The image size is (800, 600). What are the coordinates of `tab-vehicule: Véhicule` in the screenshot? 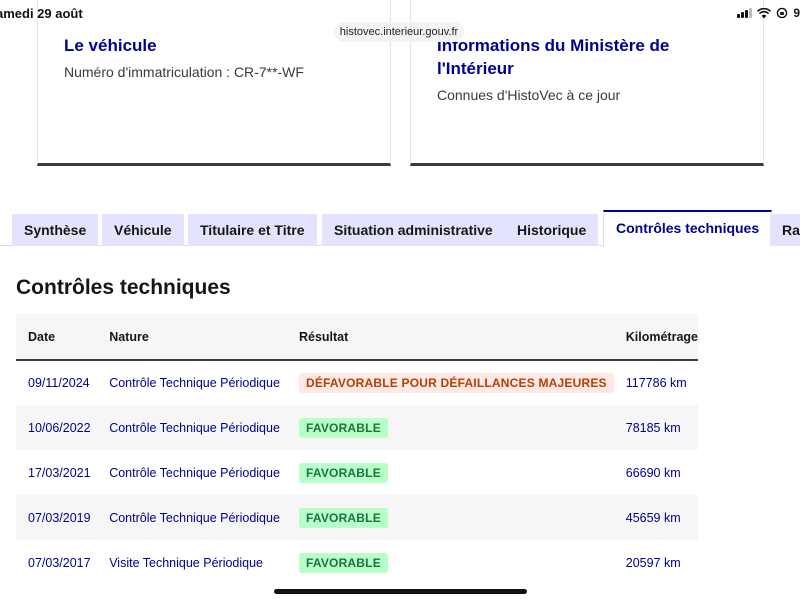 It's located at (143, 230).